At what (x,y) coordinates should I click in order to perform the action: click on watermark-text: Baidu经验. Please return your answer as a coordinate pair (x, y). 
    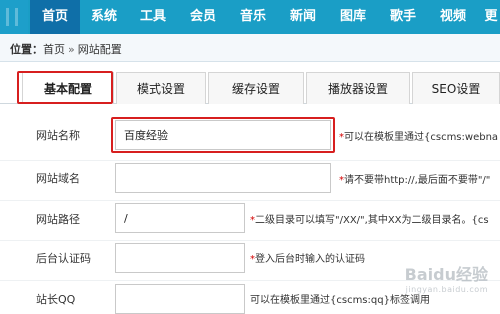
    Looking at the image, I should click on (446, 273).